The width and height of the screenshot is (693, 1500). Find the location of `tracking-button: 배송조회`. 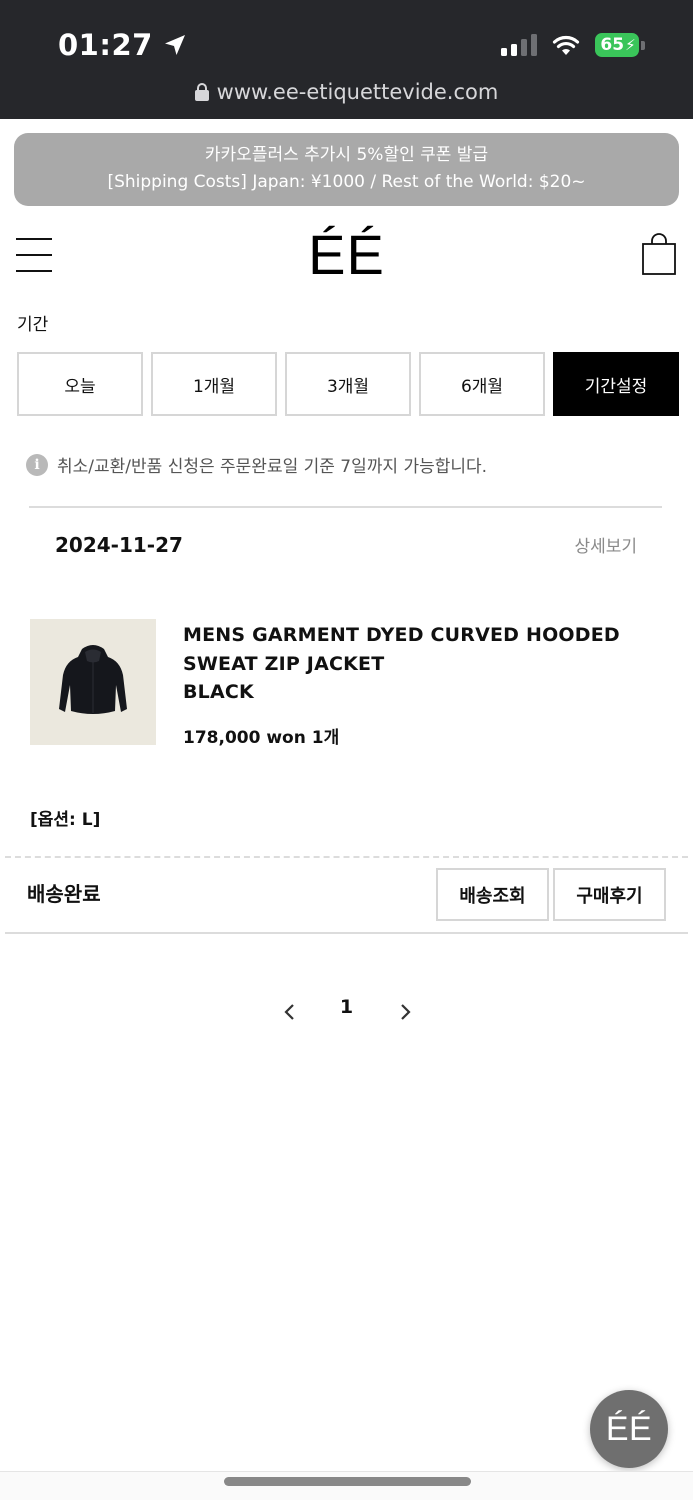

tracking-button: 배송조회 is located at coordinates (492, 894).